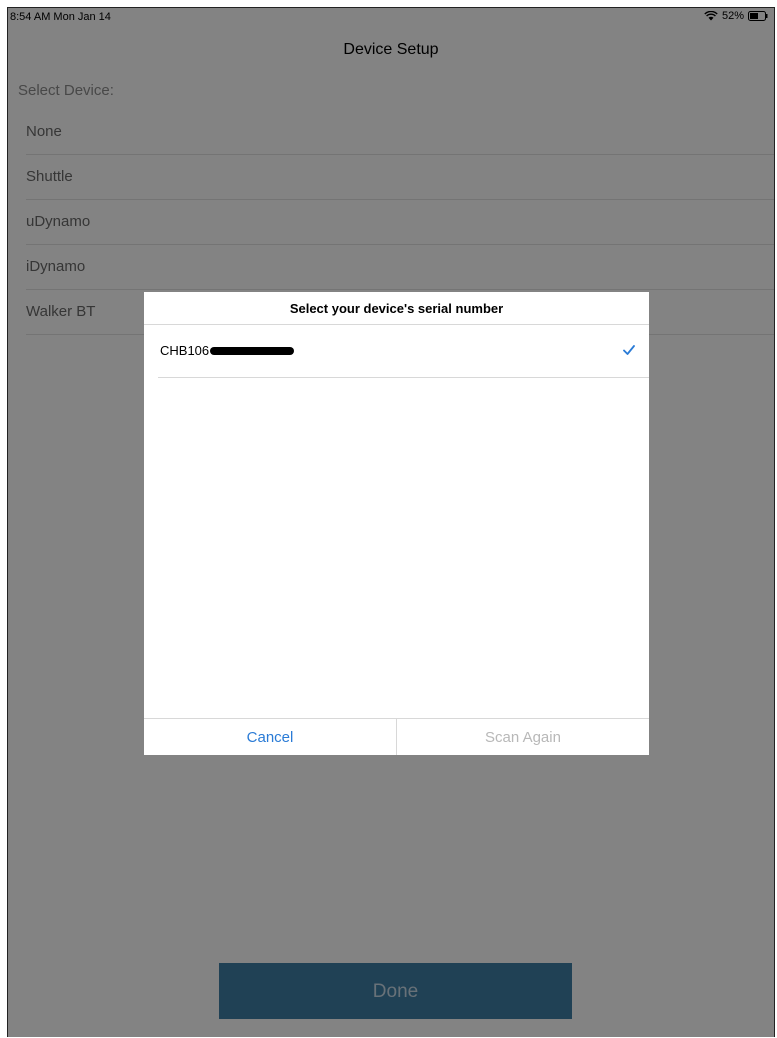 This screenshot has width=777, height=1038. Describe the element at coordinates (396, 308) in the screenshot. I see `dialog-title: Select your device's serial number` at that location.